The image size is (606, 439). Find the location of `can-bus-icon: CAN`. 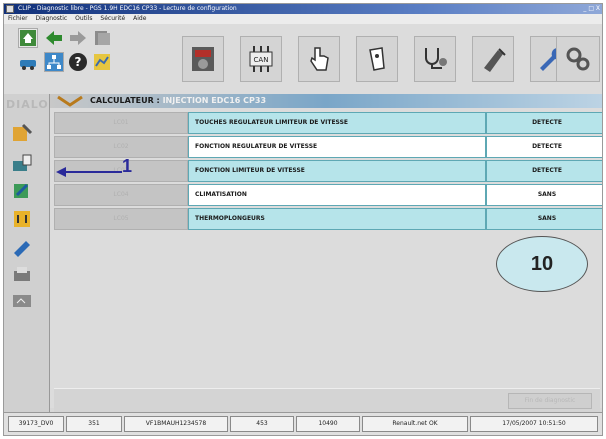

can-bus-icon: CAN is located at coordinates (261, 59).